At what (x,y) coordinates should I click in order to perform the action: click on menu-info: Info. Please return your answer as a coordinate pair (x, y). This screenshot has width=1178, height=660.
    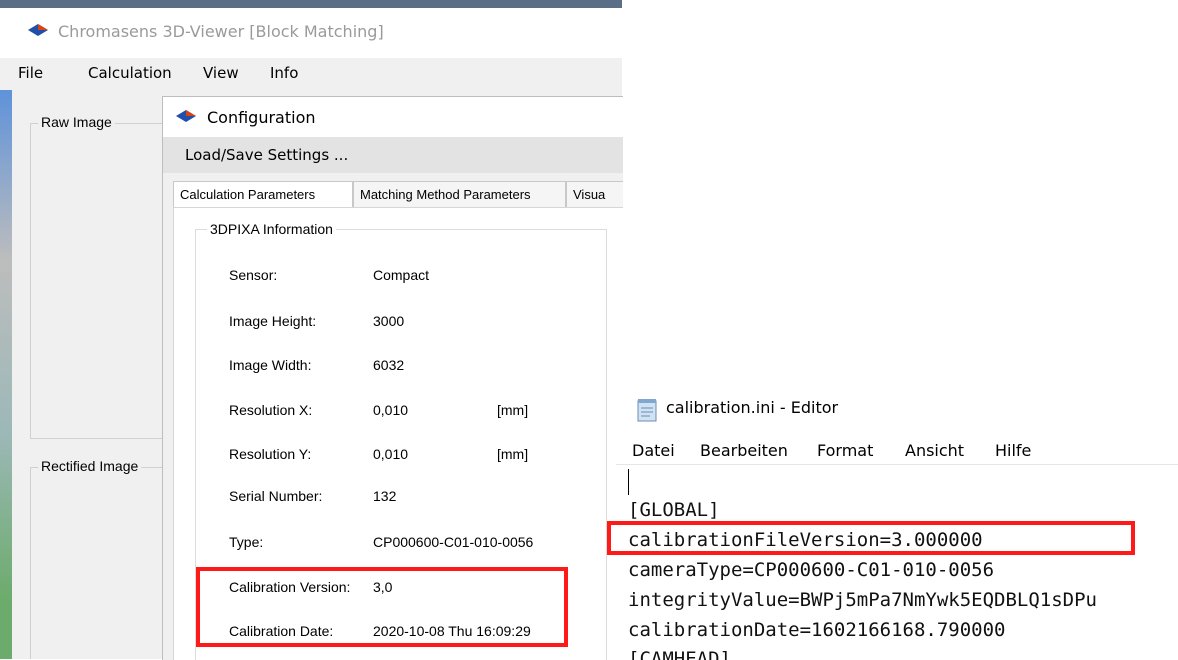
    Looking at the image, I should click on (284, 73).